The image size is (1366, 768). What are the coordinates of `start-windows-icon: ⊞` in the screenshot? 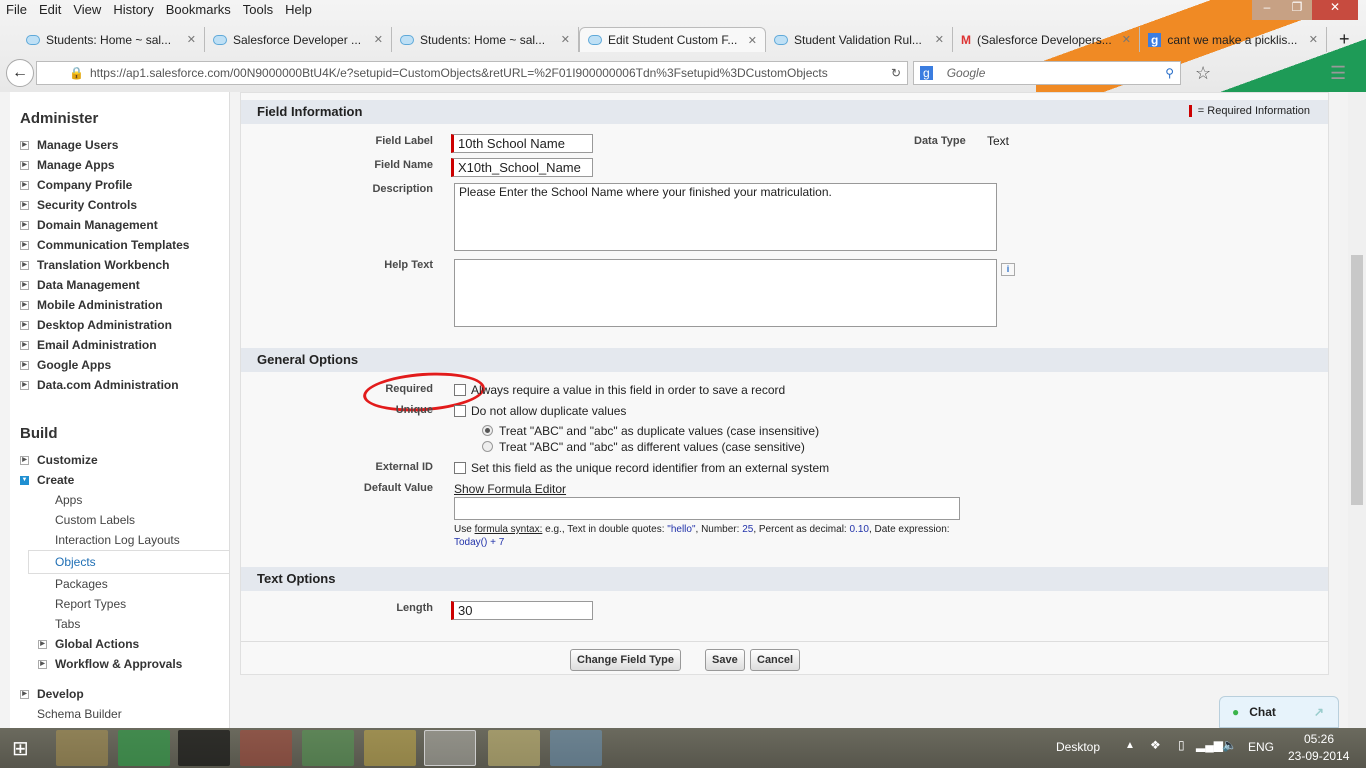 It's located at (20, 748).